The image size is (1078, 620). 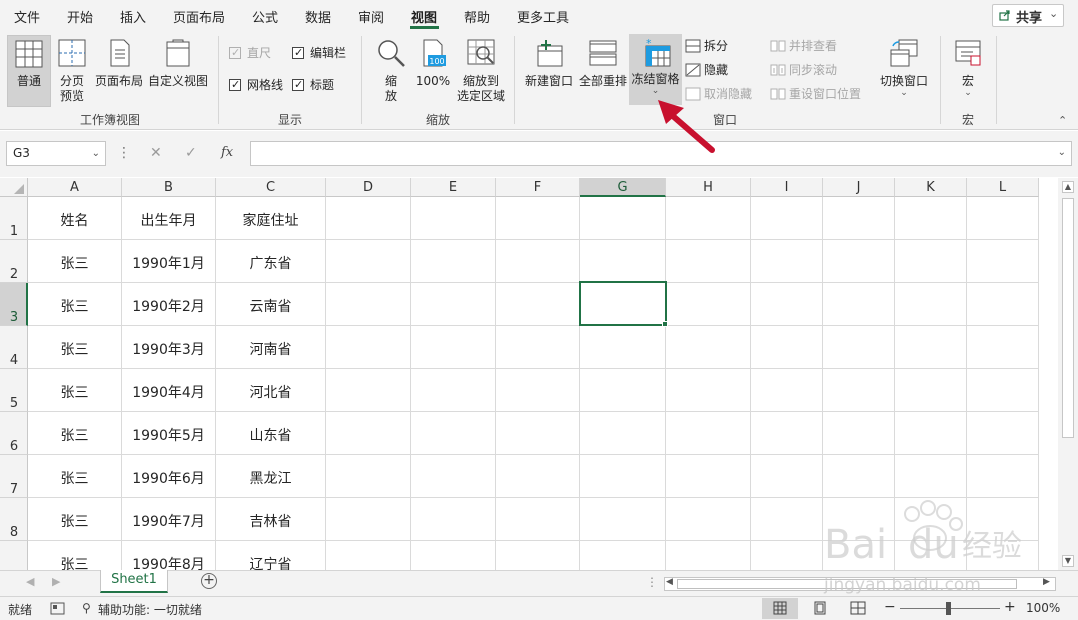 What do you see at coordinates (623, 476) in the screenshot?
I see `cell-g7` at bounding box center [623, 476].